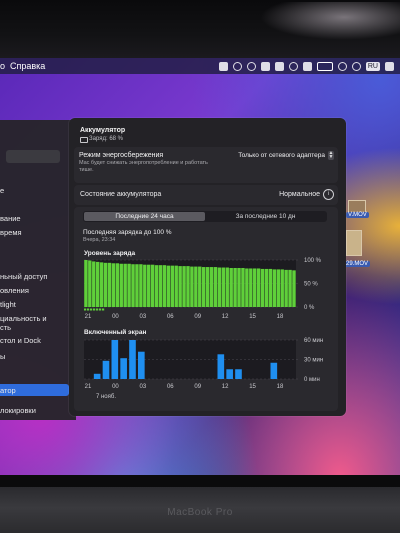 This screenshot has height=533, width=400. I want to click on battery-icon, so click(84, 140).